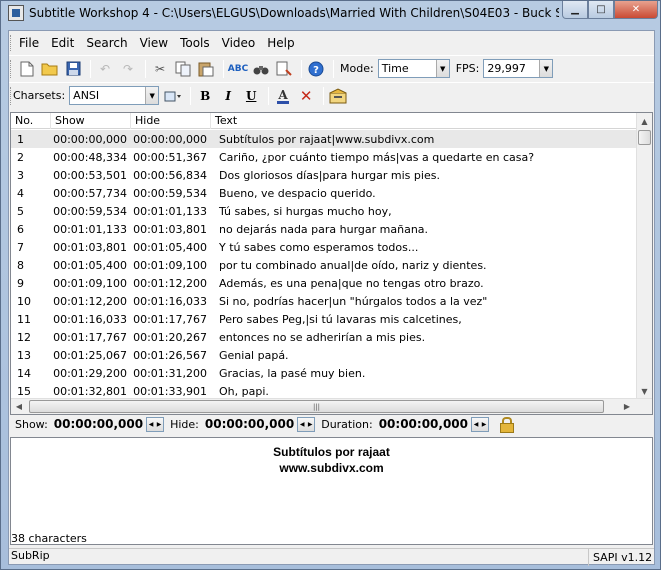 The width and height of the screenshot is (661, 570). Describe the element at coordinates (644, 391) in the screenshot. I see `scroll-down-icon: ▼` at that location.